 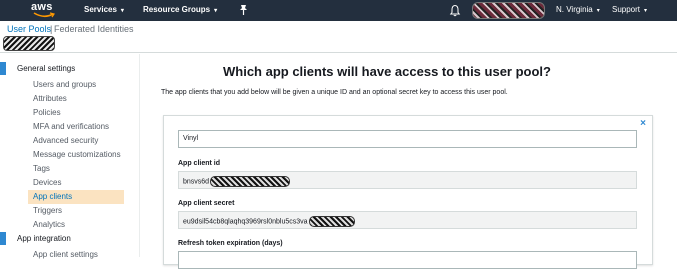 What do you see at coordinates (196, 182) in the screenshot?
I see `app-client-id-value: bnsvs6d` at bounding box center [196, 182].